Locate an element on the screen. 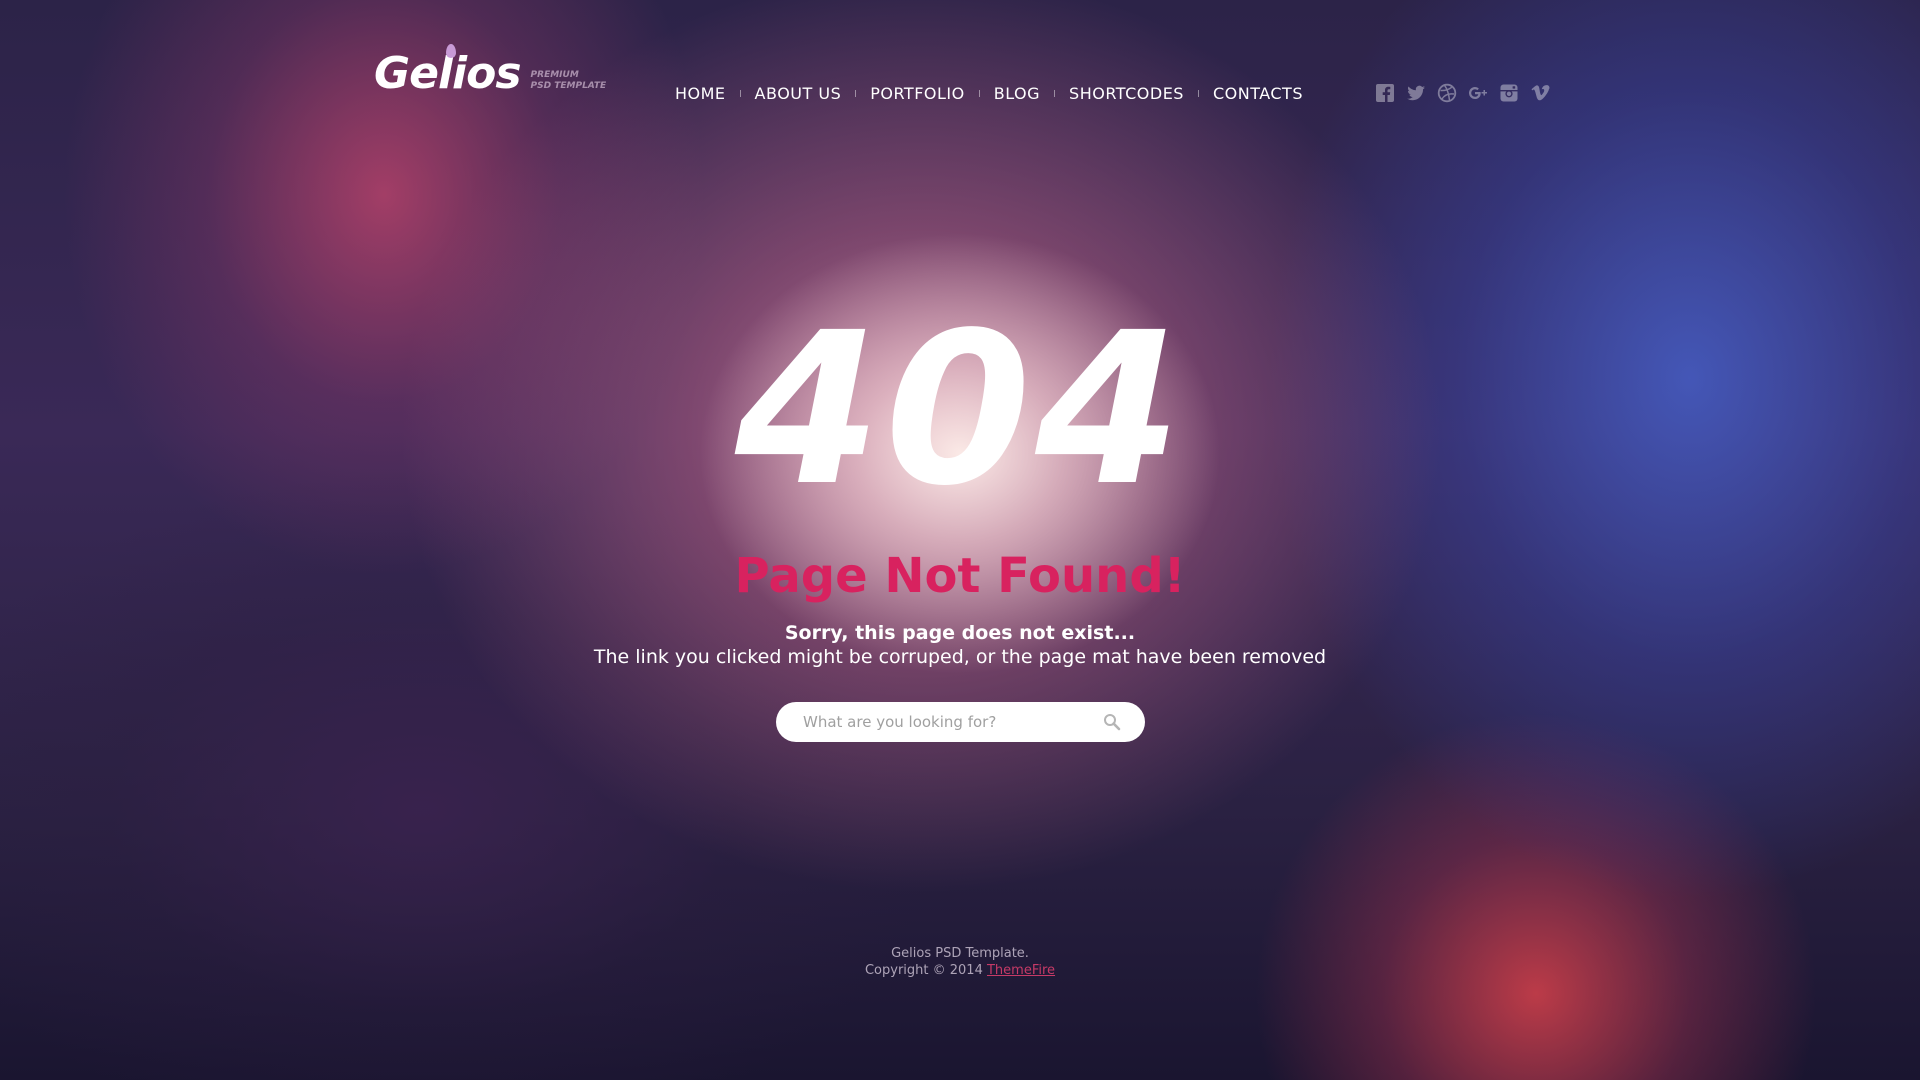 Image resolution: width=1920 pixels, height=1080 pixels. page-title: Page Not Found! is located at coordinates (960, 576).